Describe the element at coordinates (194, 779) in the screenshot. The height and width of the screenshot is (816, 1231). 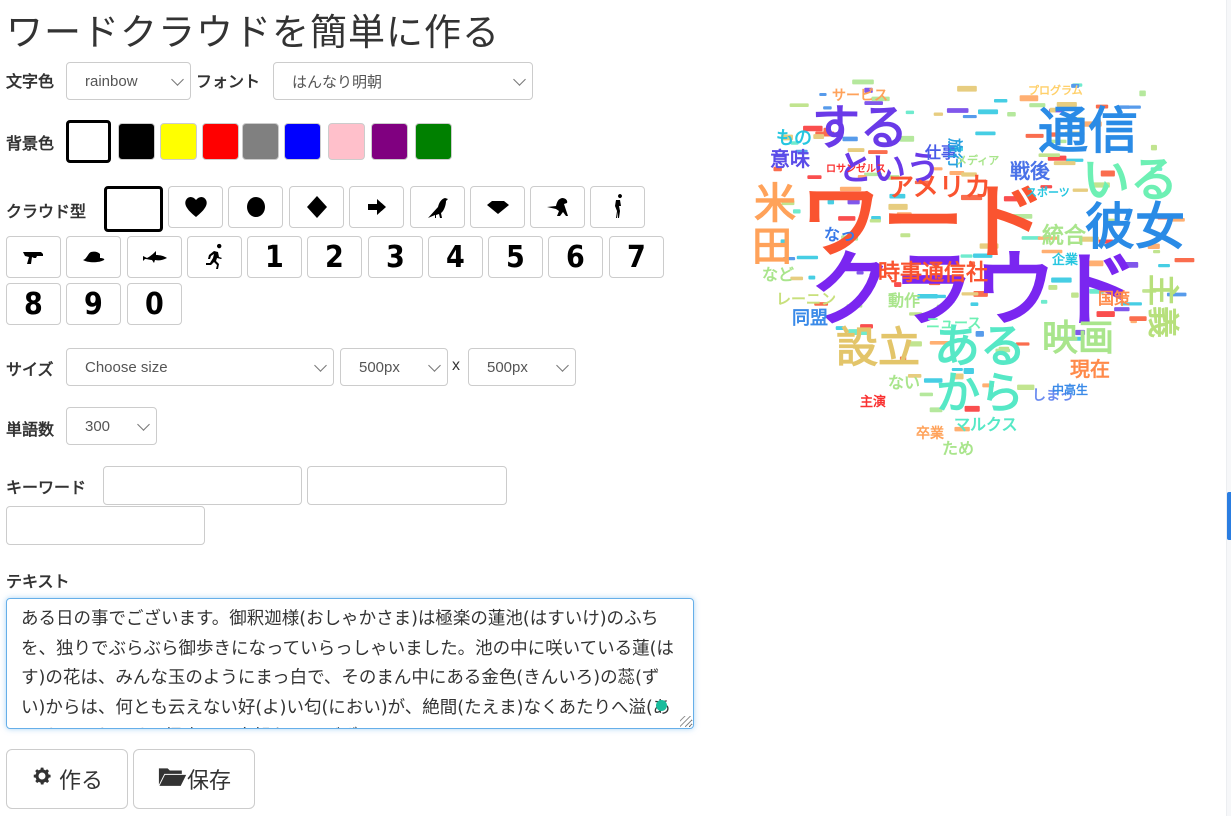
I see `save-button: 保存` at that location.